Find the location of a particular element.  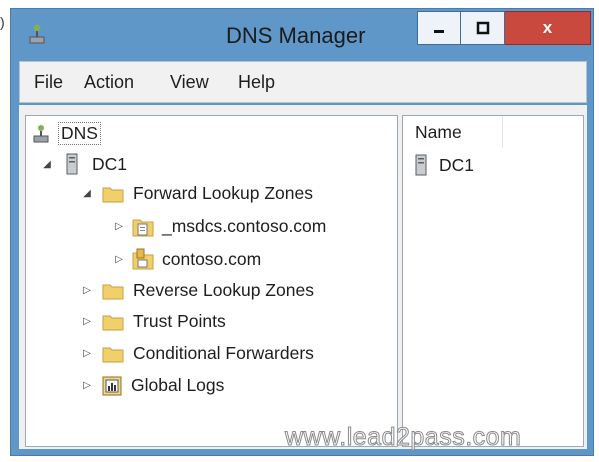

tree-label-contoso: contoso.com is located at coordinates (212, 258).